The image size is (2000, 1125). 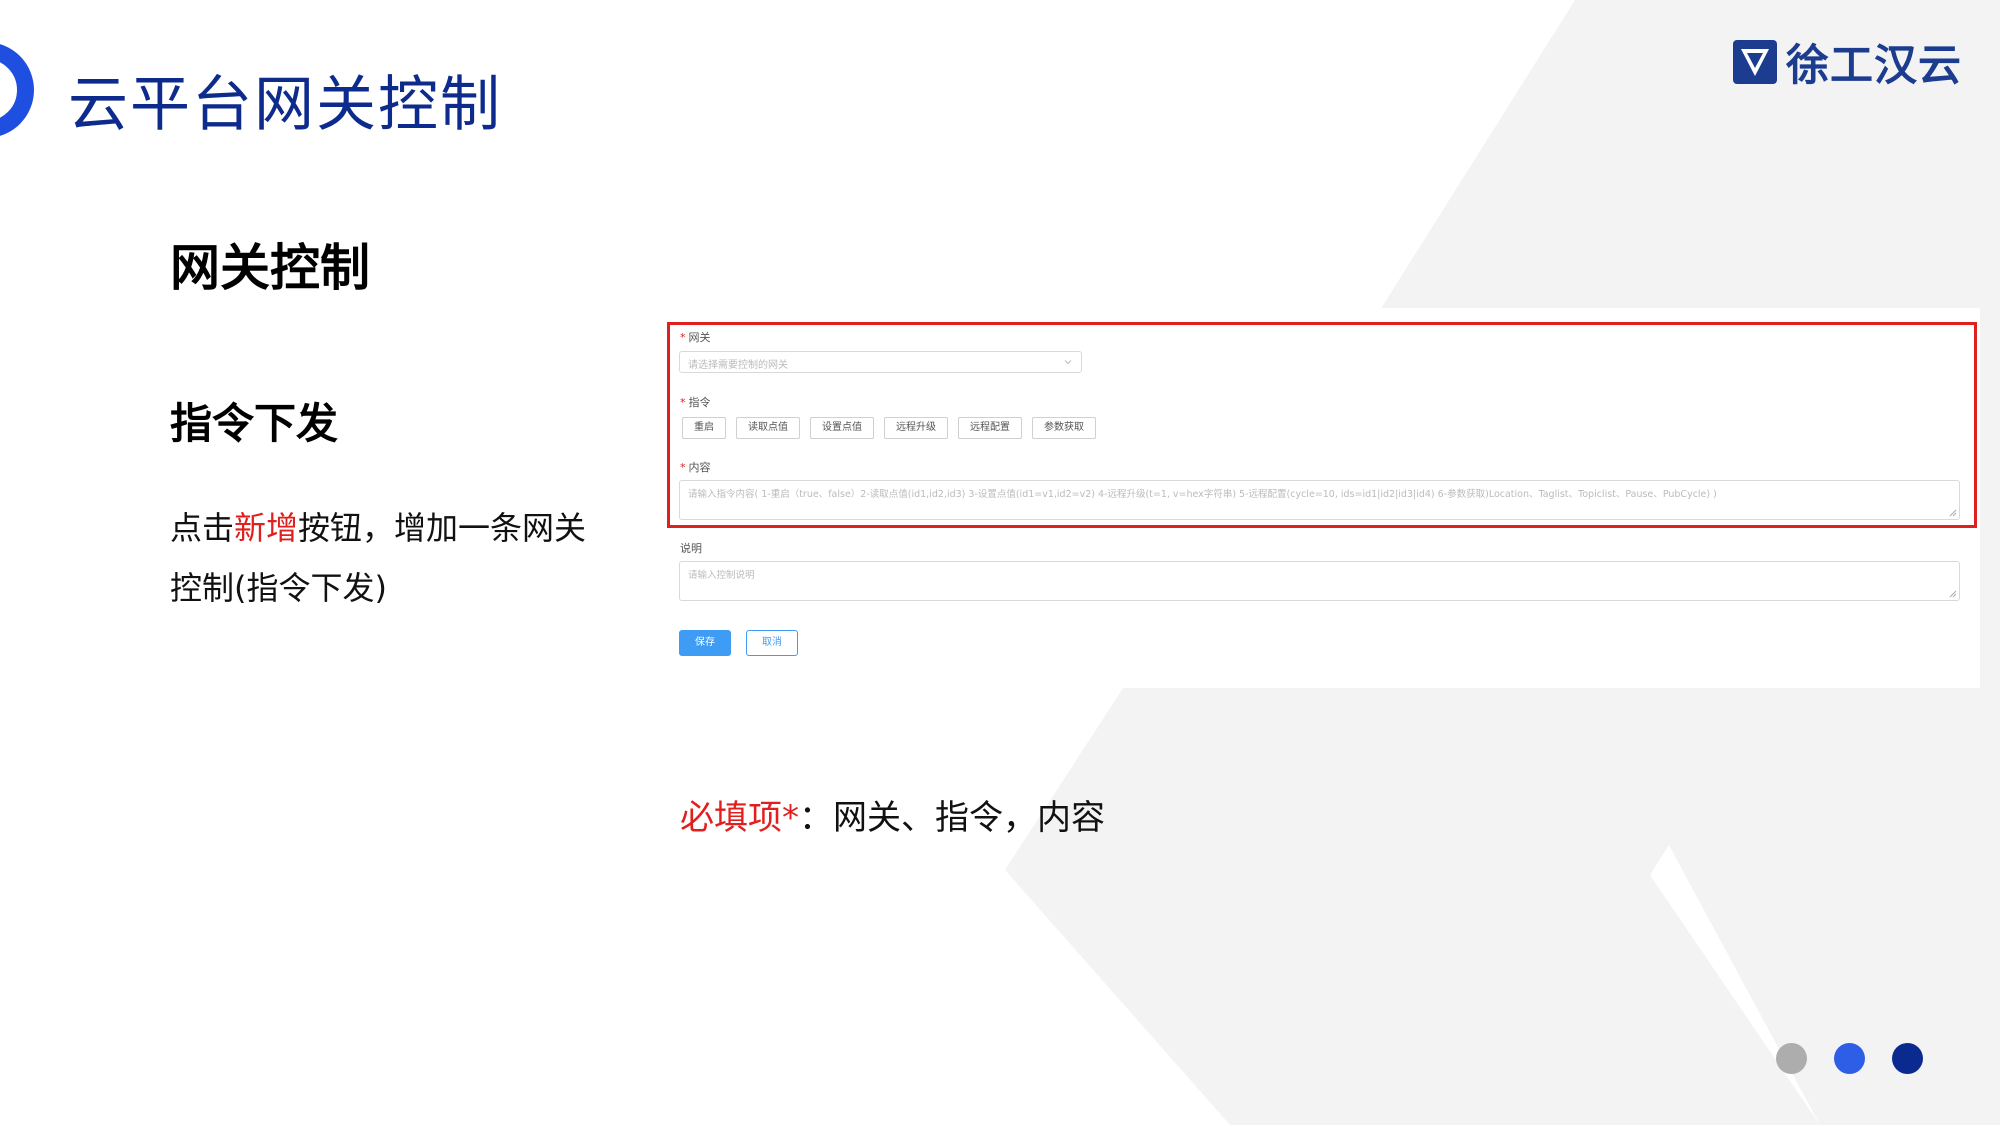 I want to click on xcmg-shield-icon, so click(x=1755, y=62).